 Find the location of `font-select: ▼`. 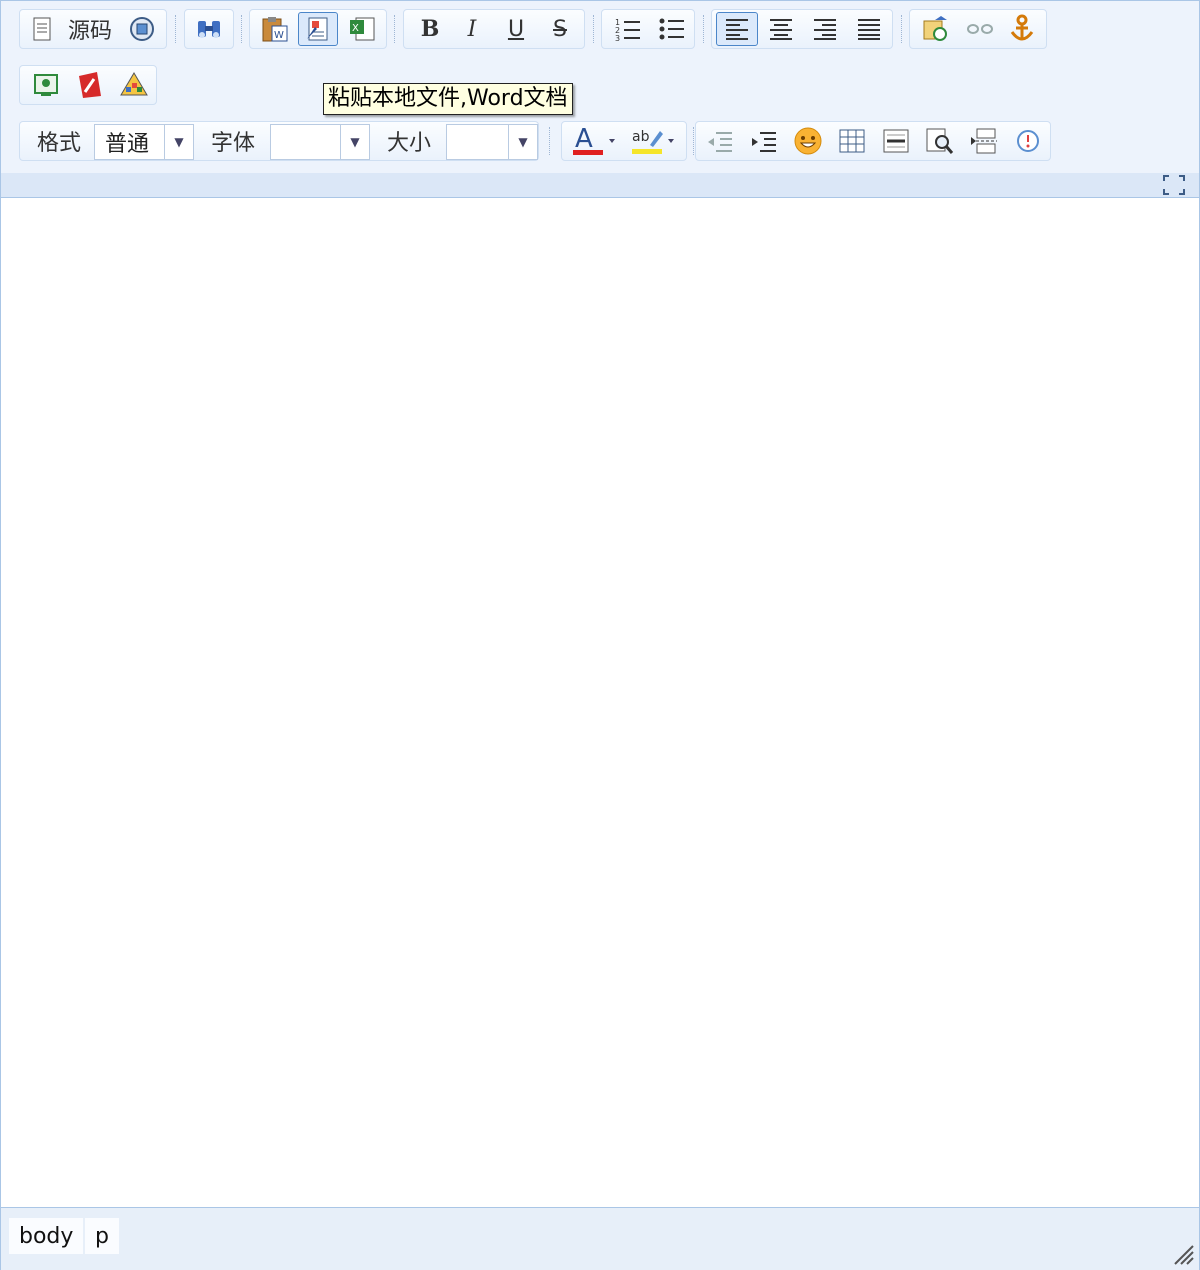

font-select: ▼ is located at coordinates (320, 142).